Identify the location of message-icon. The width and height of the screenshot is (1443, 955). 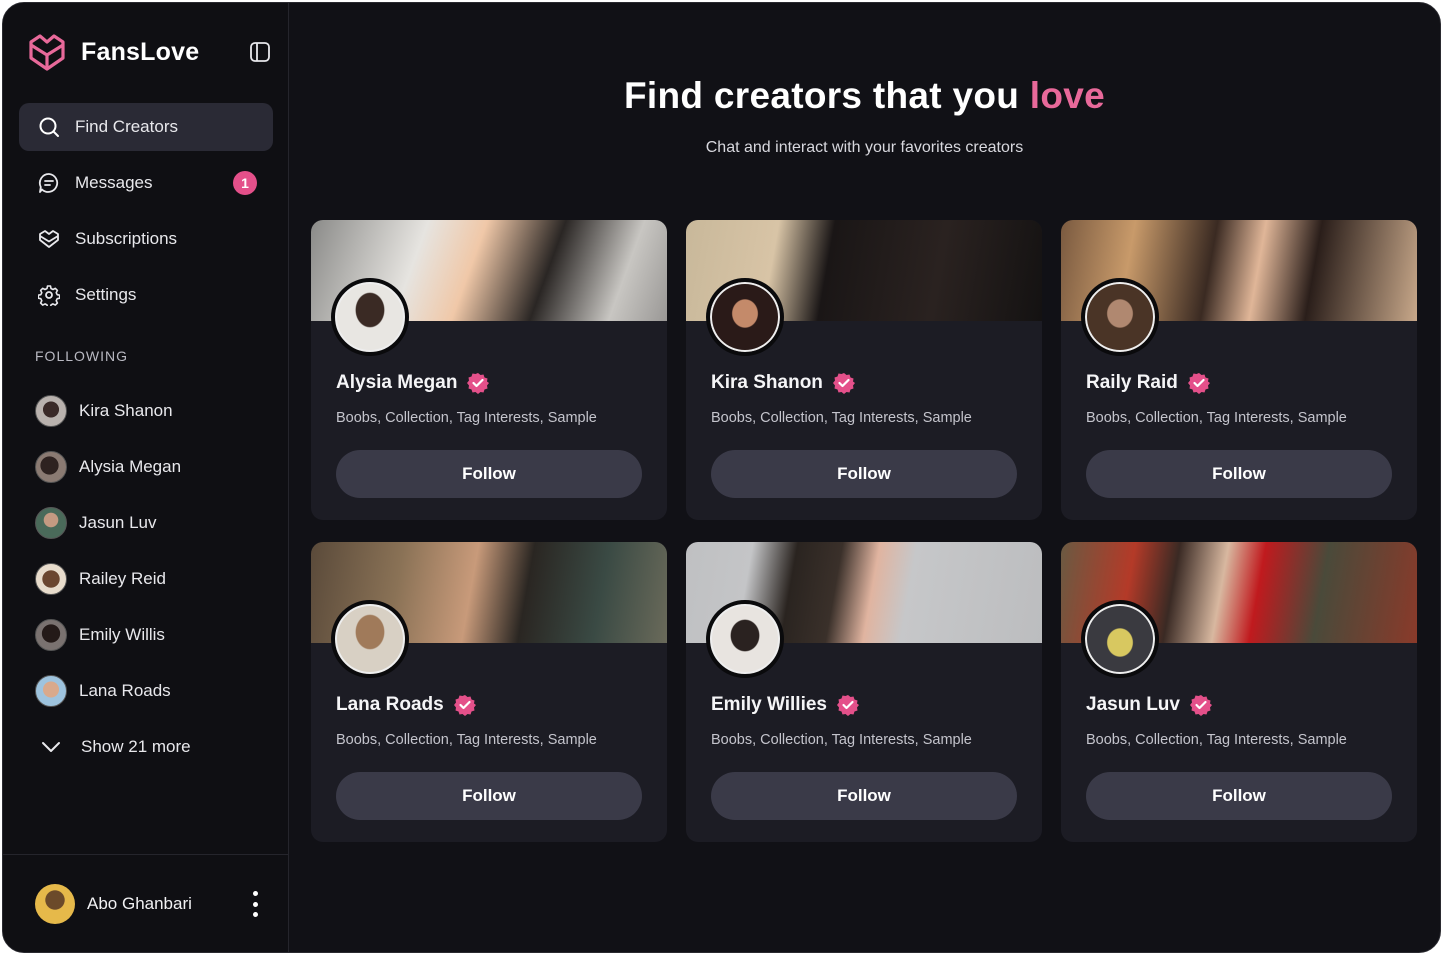
(49, 183).